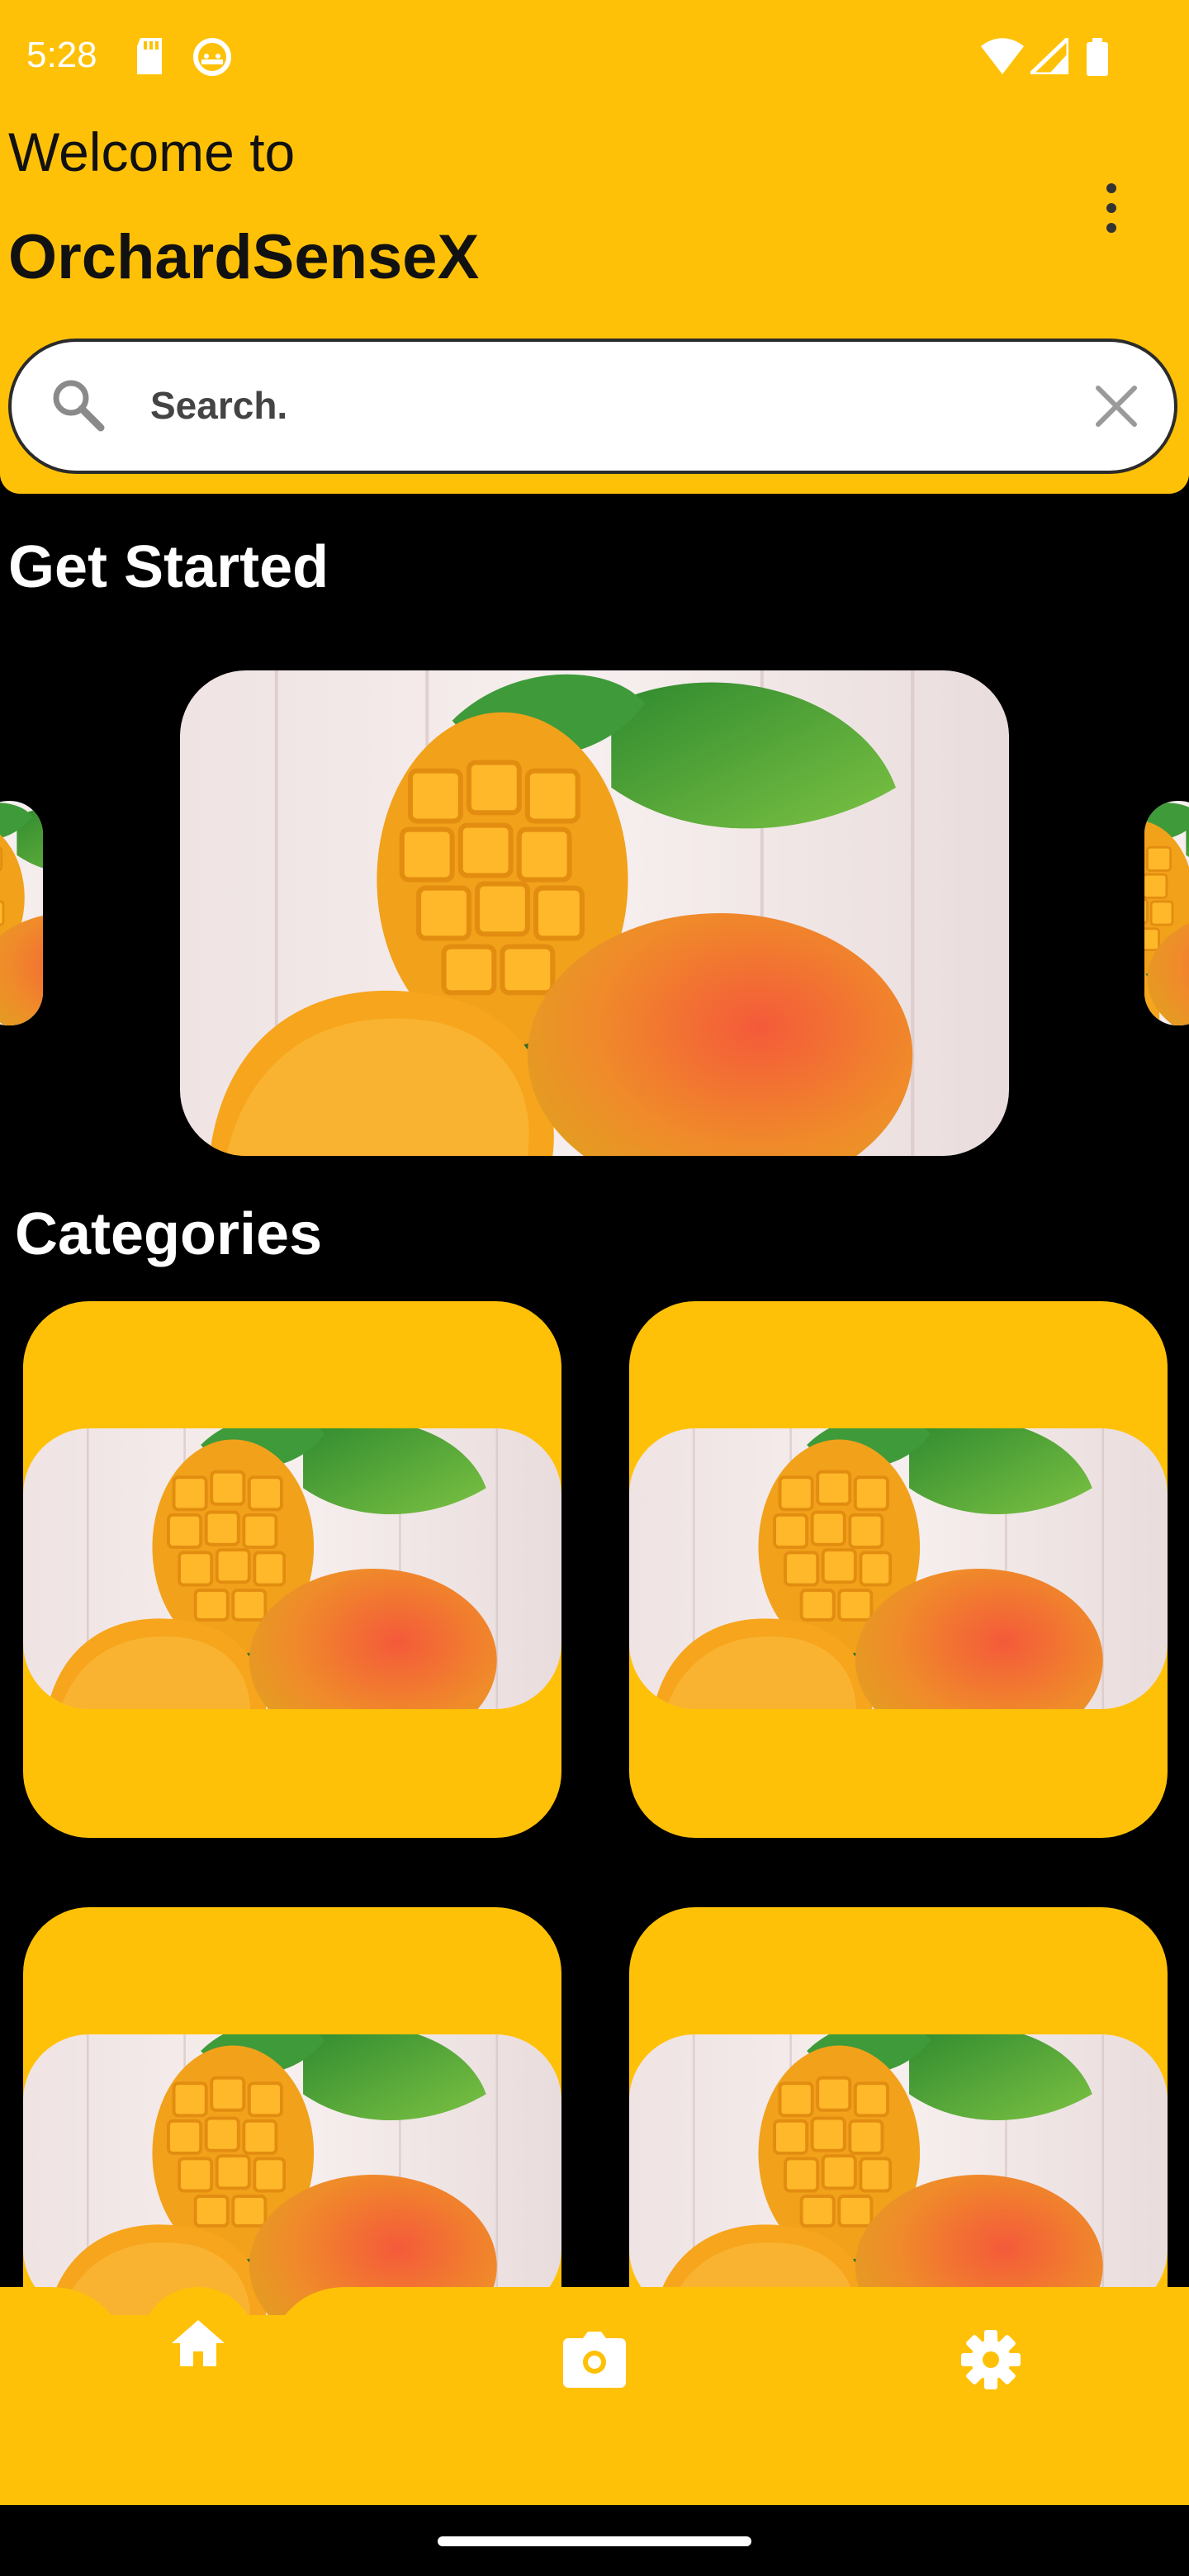 The width and height of the screenshot is (1189, 2576). What do you see at coordinates (1166, 913) in the screenshot?
I see `carousel-slide-next` at bounding box center [1166, 913].